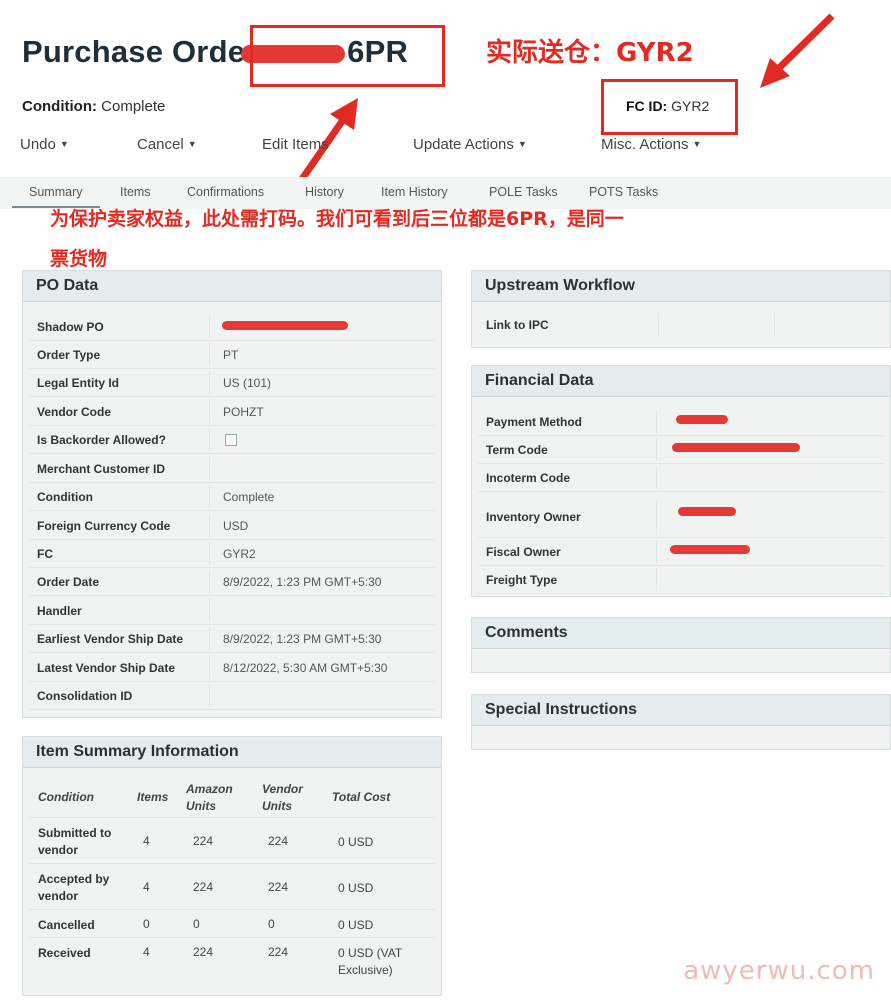  I want to click on summary-row-label: Accepted by vendor, so click(74, 887).